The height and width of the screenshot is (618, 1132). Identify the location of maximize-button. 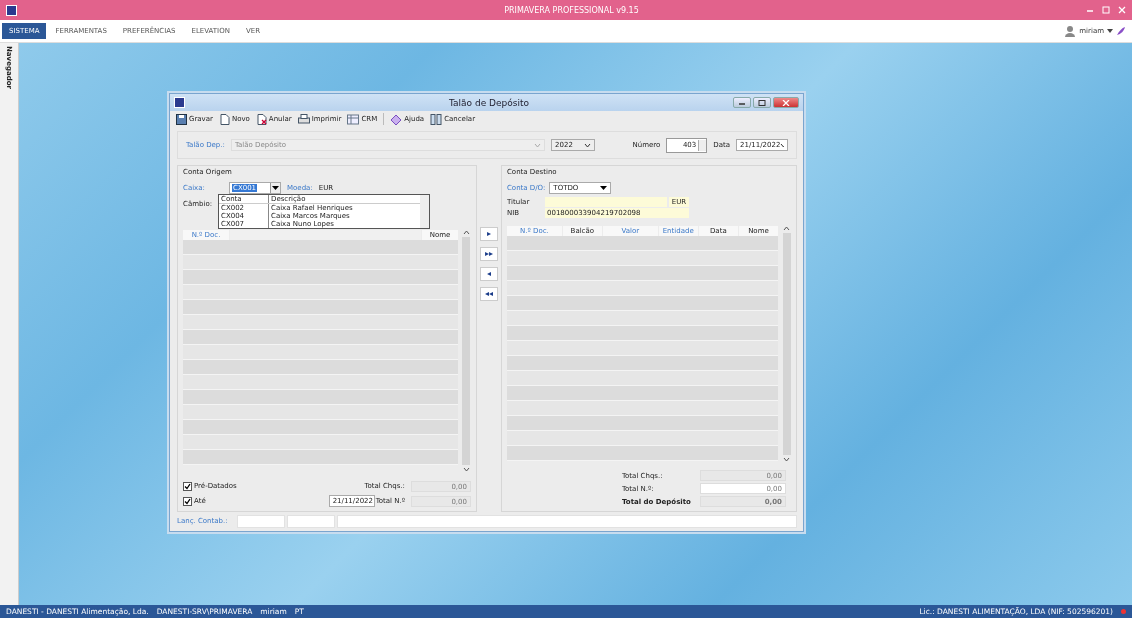
(762, 102).